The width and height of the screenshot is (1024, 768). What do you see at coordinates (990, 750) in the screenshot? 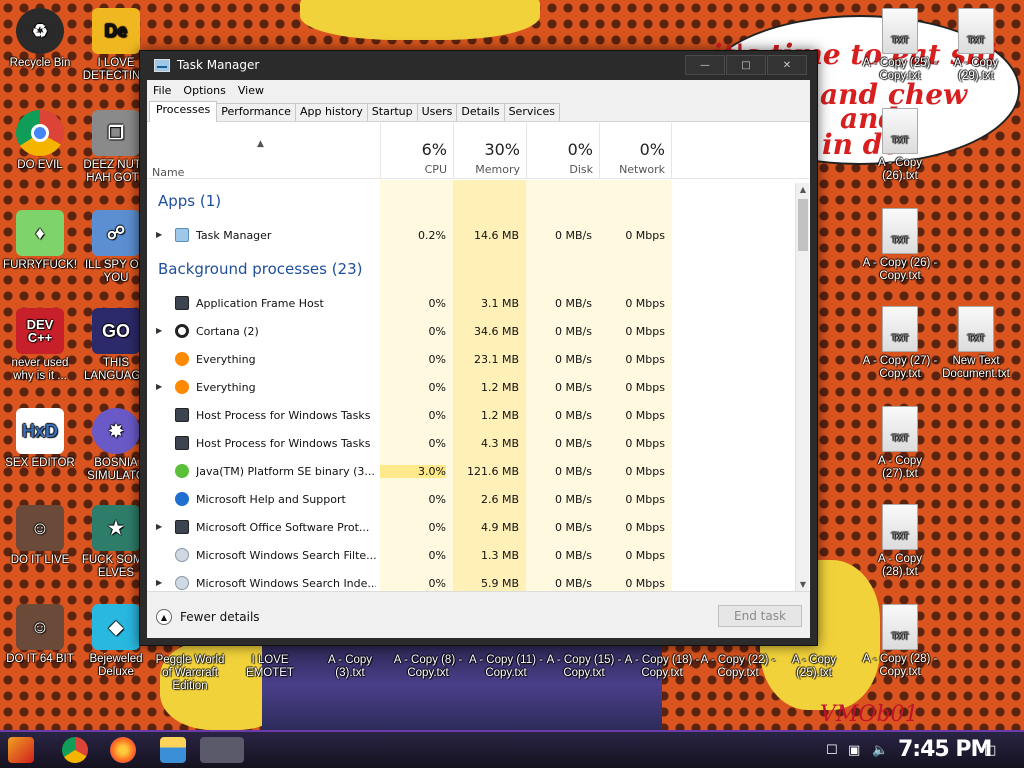
I see `notification-icon: □` at bounding box center [990, 750].